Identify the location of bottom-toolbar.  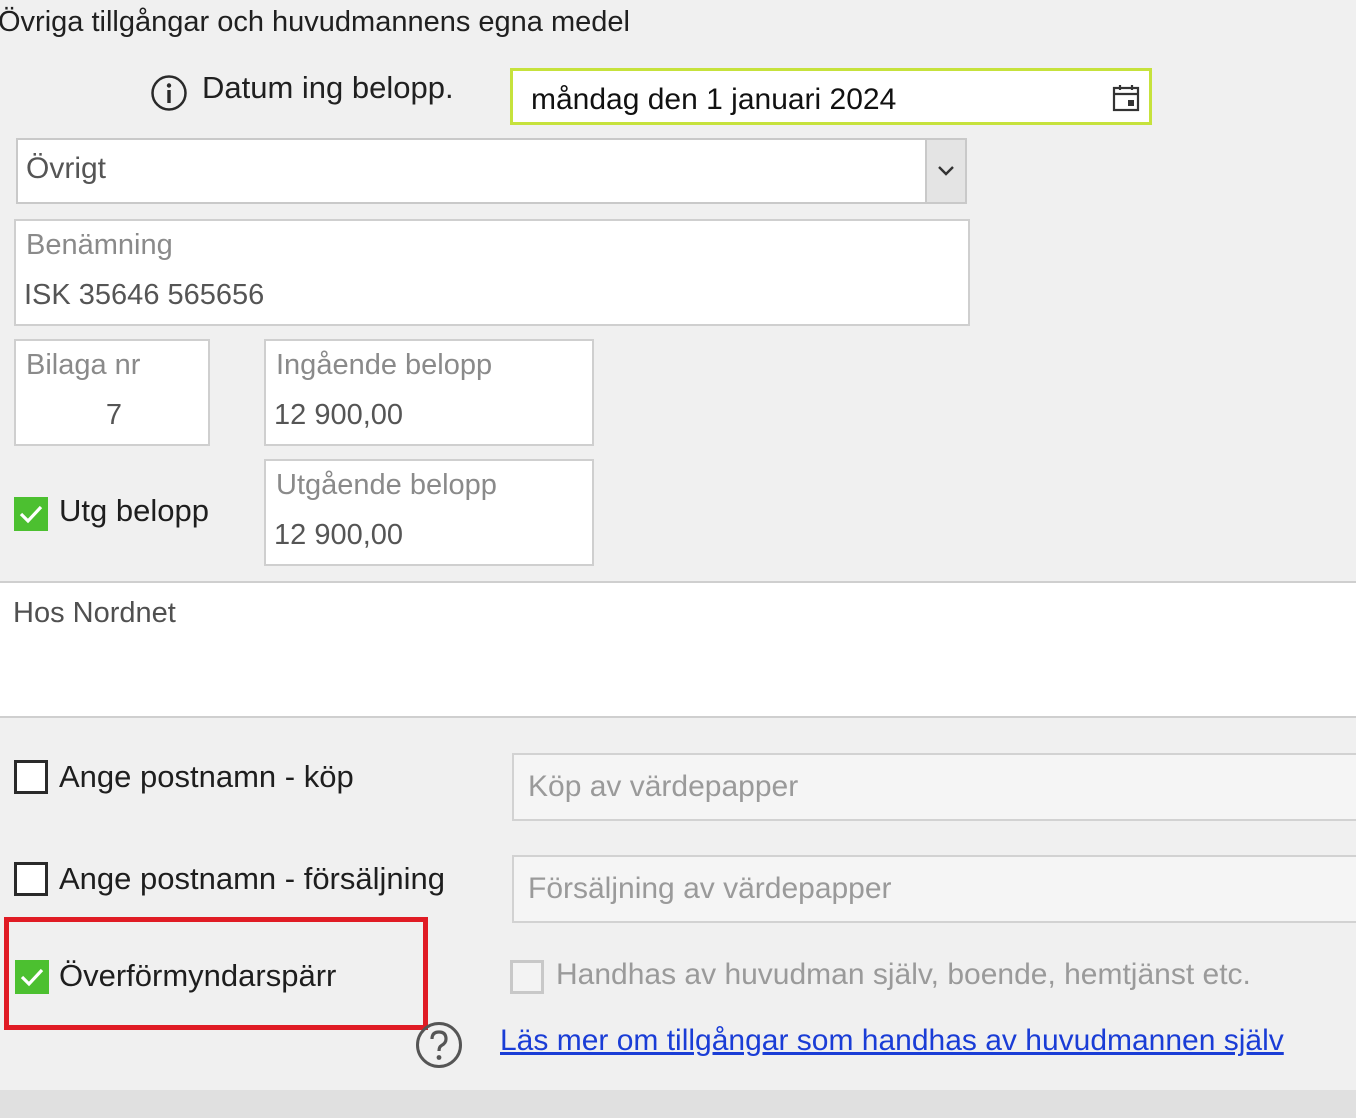
(678, 1104).